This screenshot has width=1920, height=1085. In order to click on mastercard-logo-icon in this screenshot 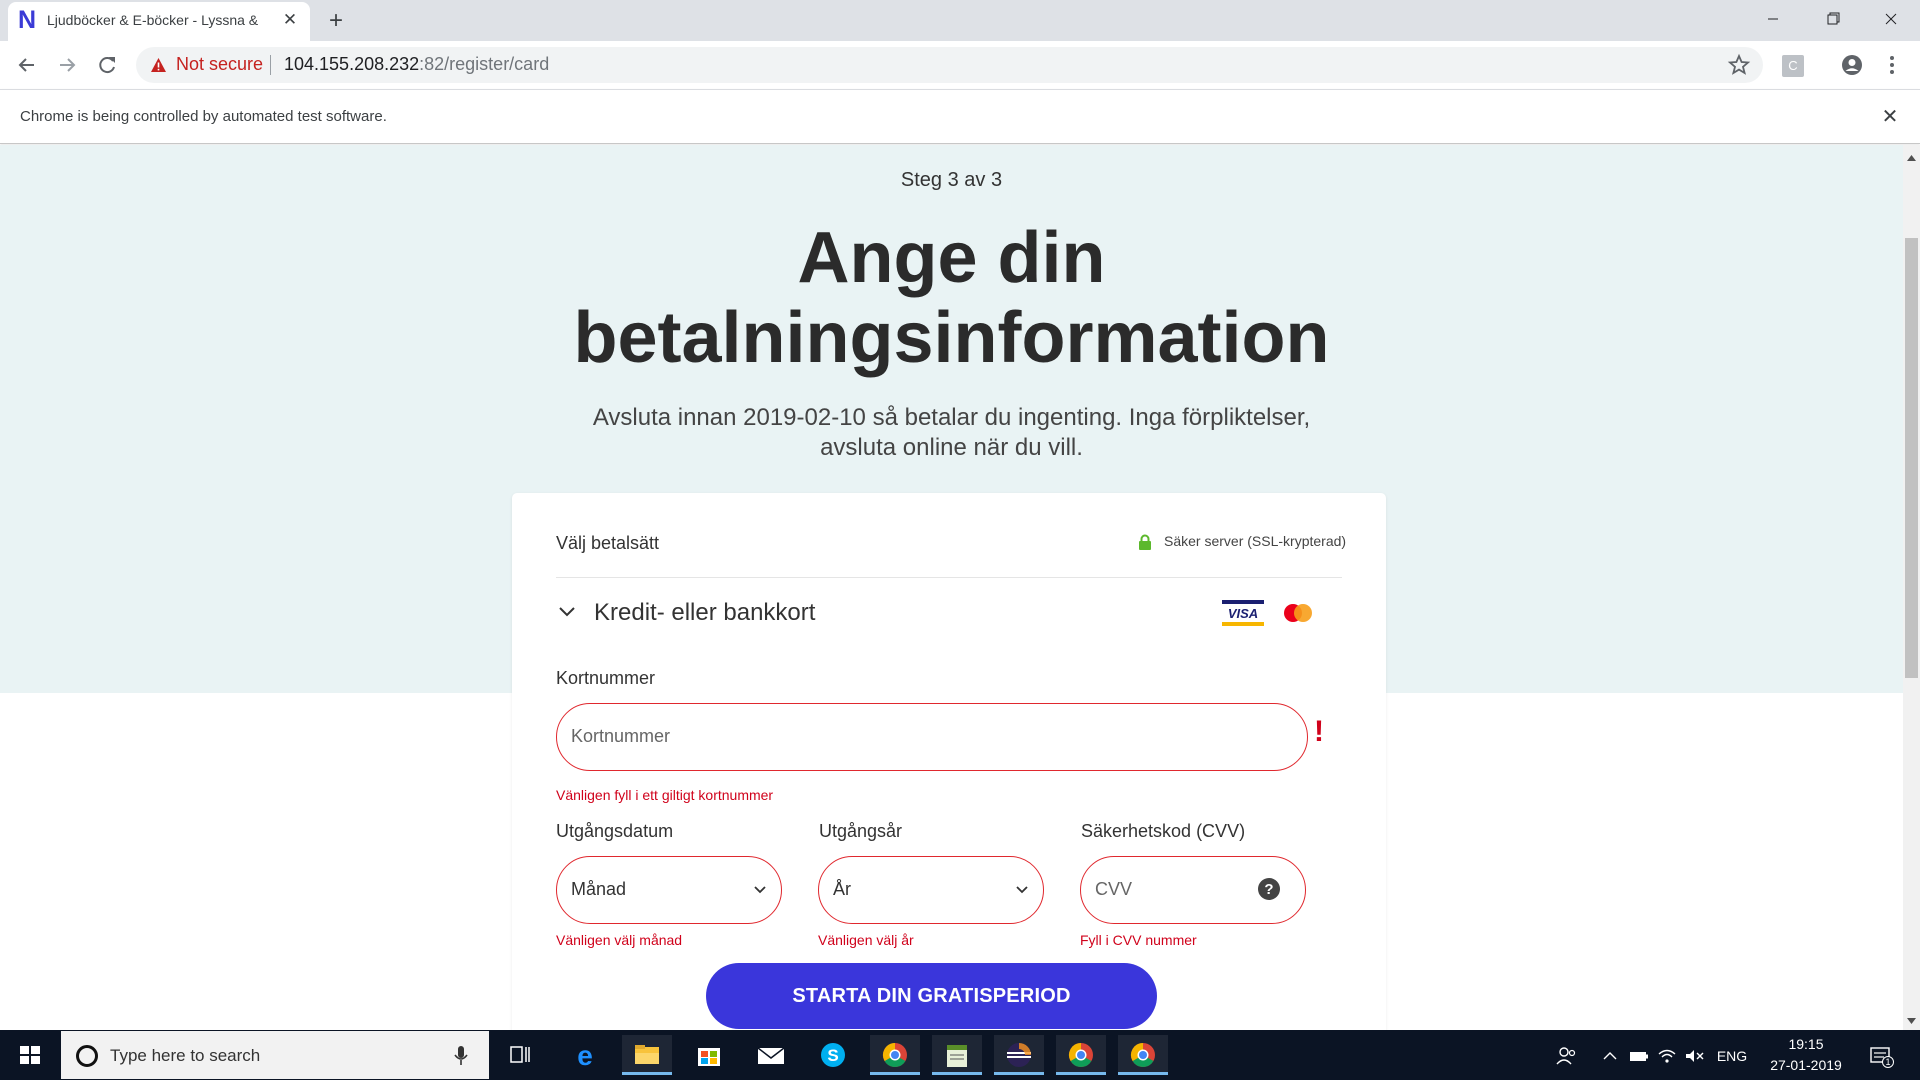, I will do `click(1298, 613)`.